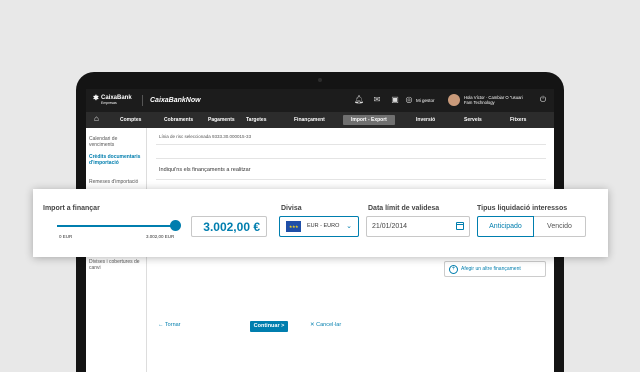 The height and width of the screenshot is (372, 640). Describe the element at coordinates (320, 80) in the screenshot. I see `webcam` at that location.